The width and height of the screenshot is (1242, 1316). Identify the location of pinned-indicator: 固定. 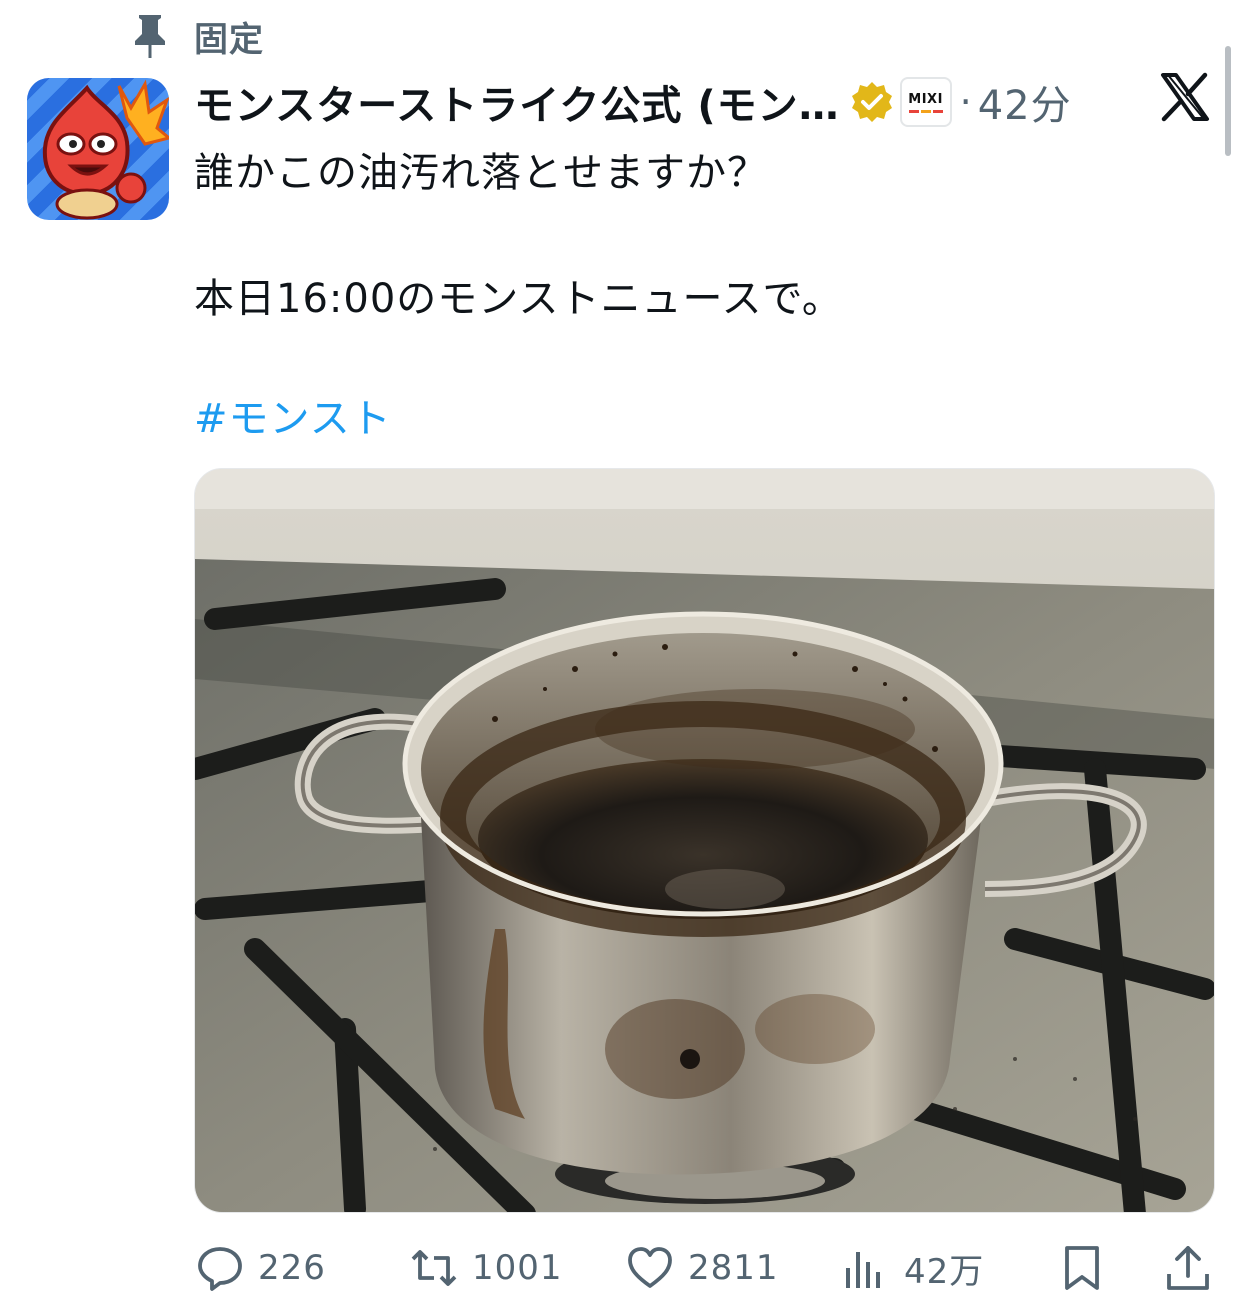
(198, 36).